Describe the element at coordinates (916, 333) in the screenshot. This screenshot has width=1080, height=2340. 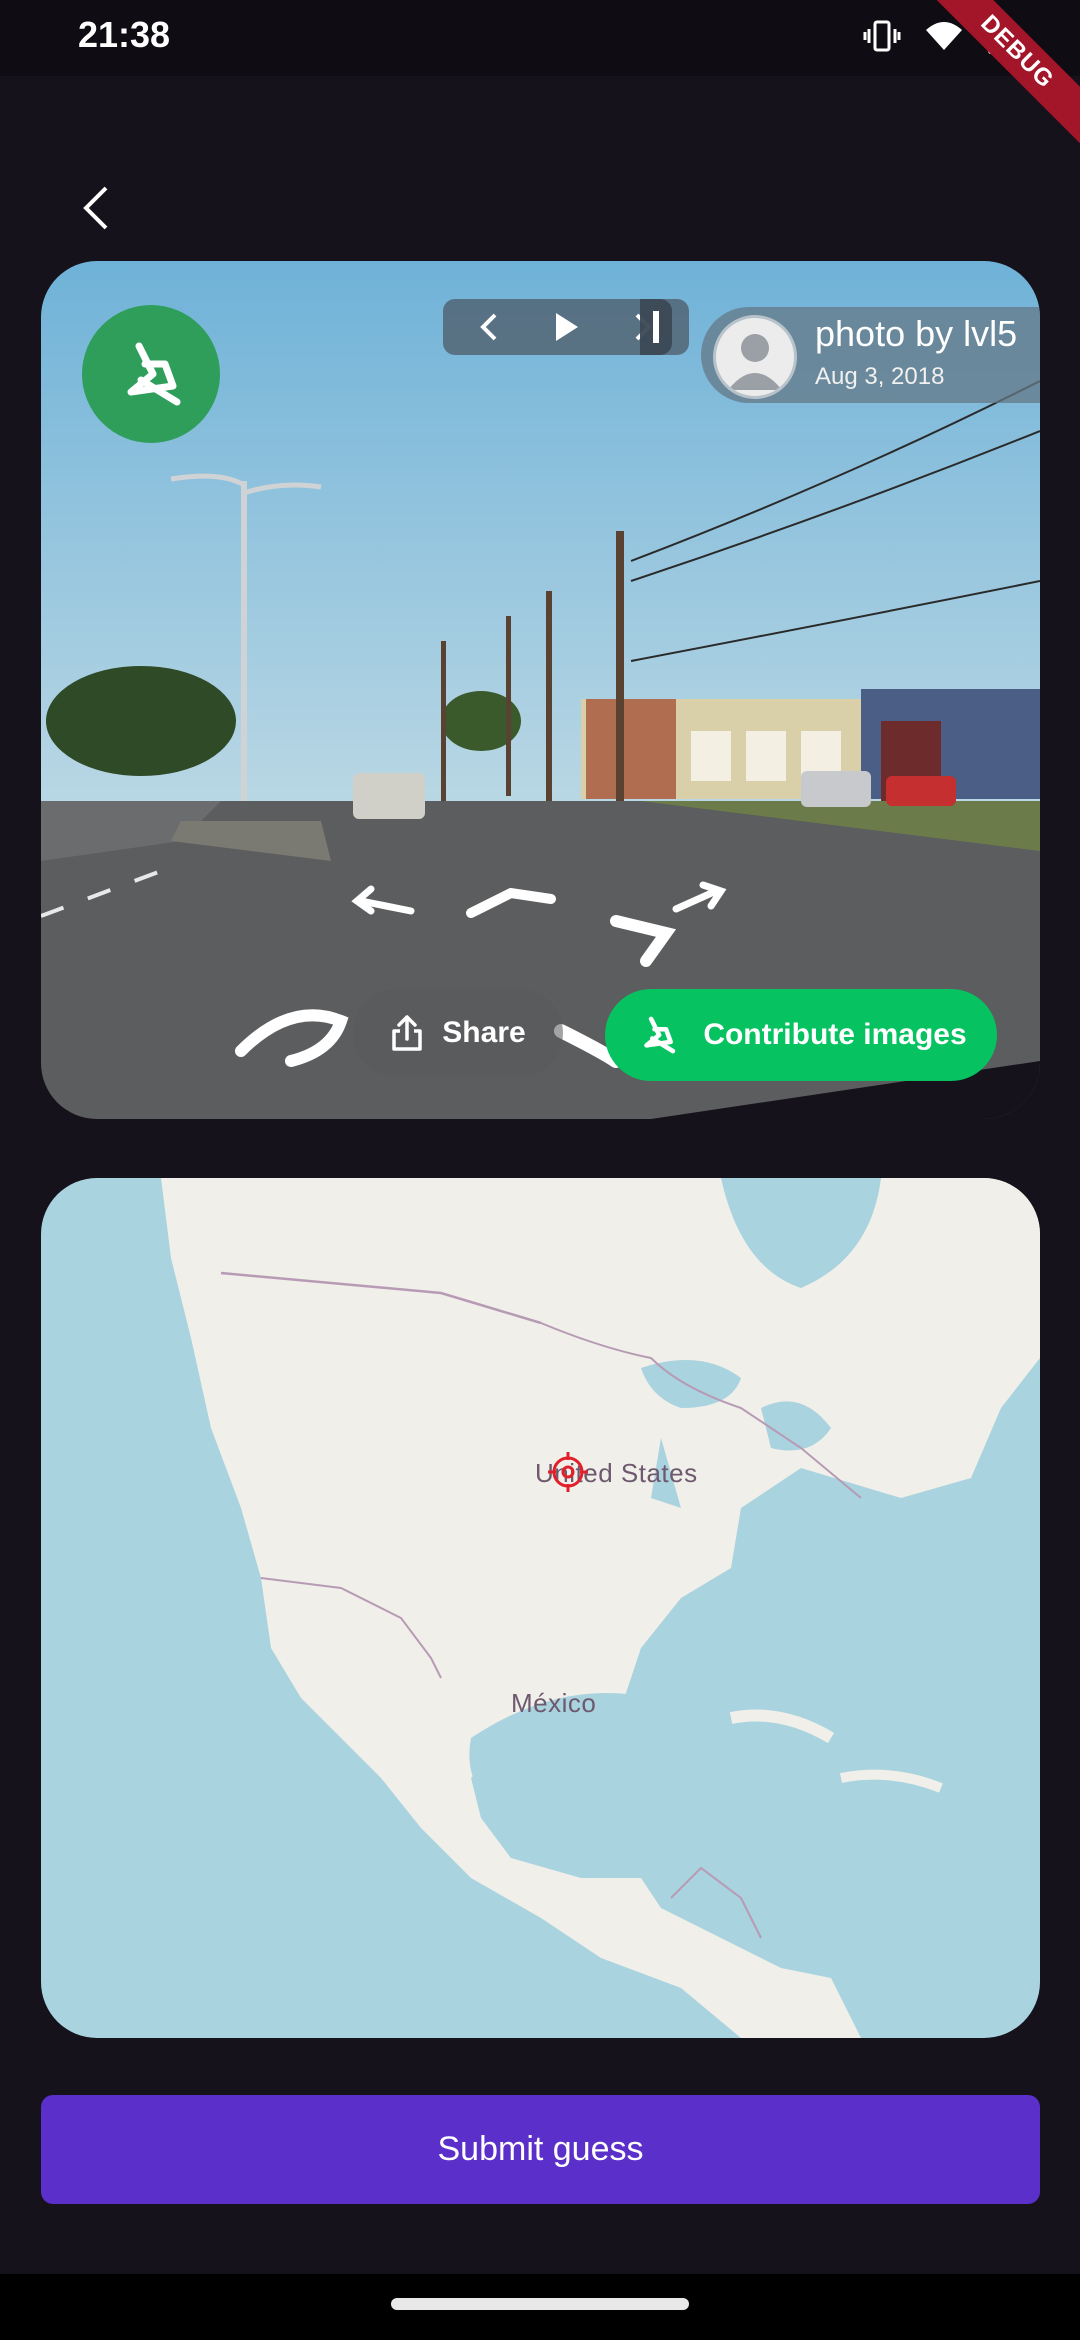
I see `attribution-name: photo by lvl5` at that location.